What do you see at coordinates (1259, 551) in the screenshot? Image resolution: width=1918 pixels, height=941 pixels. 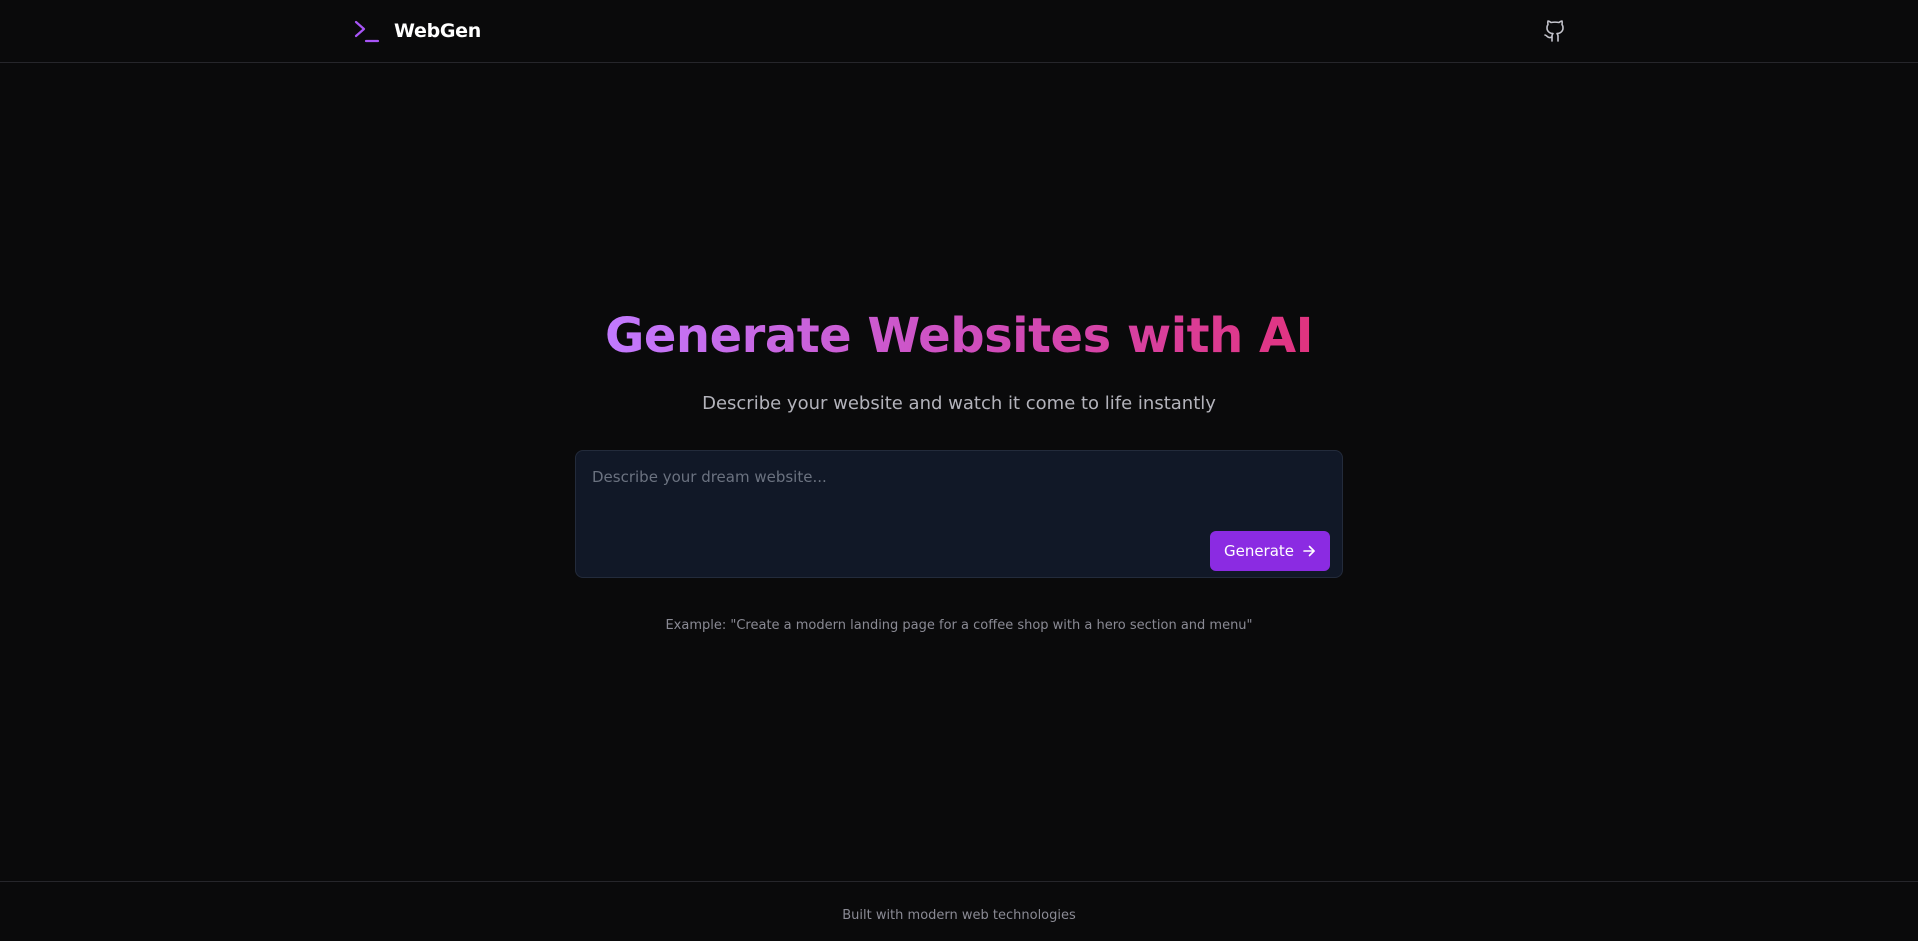 I see `generate-button-label: Generate` at bounding box center [1259, 551].